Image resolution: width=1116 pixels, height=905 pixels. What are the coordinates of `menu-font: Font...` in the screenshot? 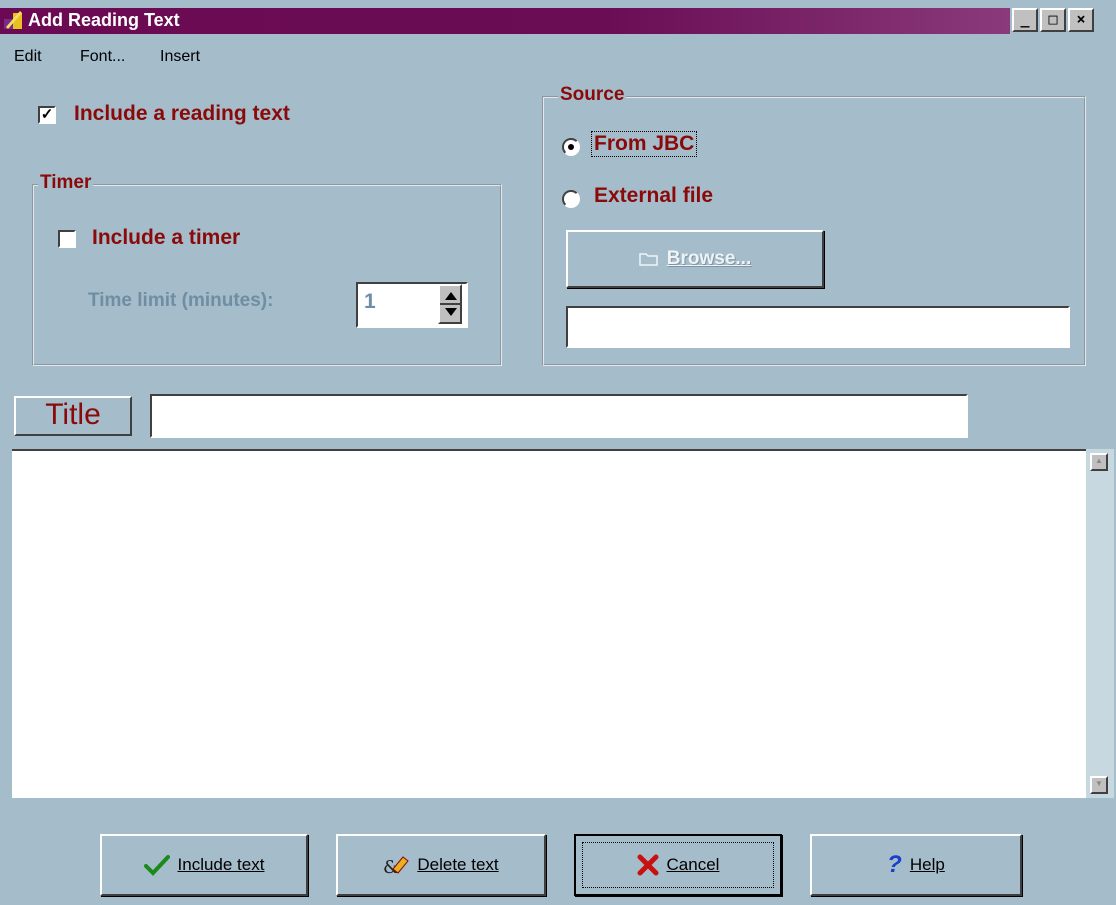 It's located at (102, 57).